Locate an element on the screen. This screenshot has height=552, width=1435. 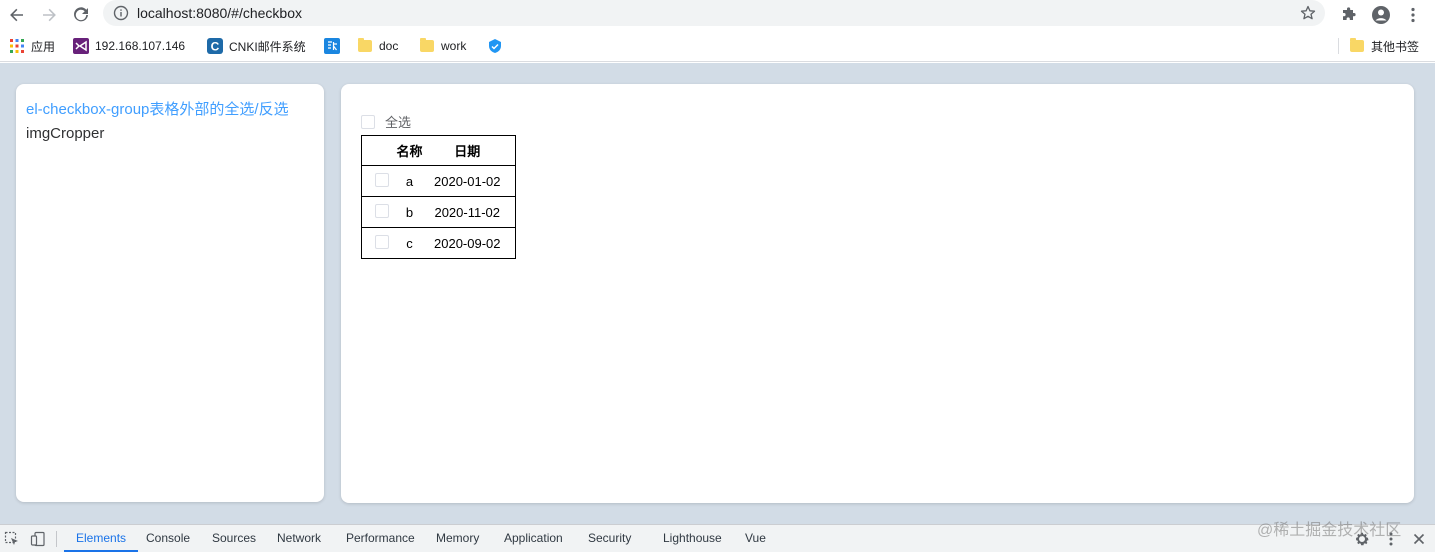
forward-arrow-icon is located at coordinates (49, 15).